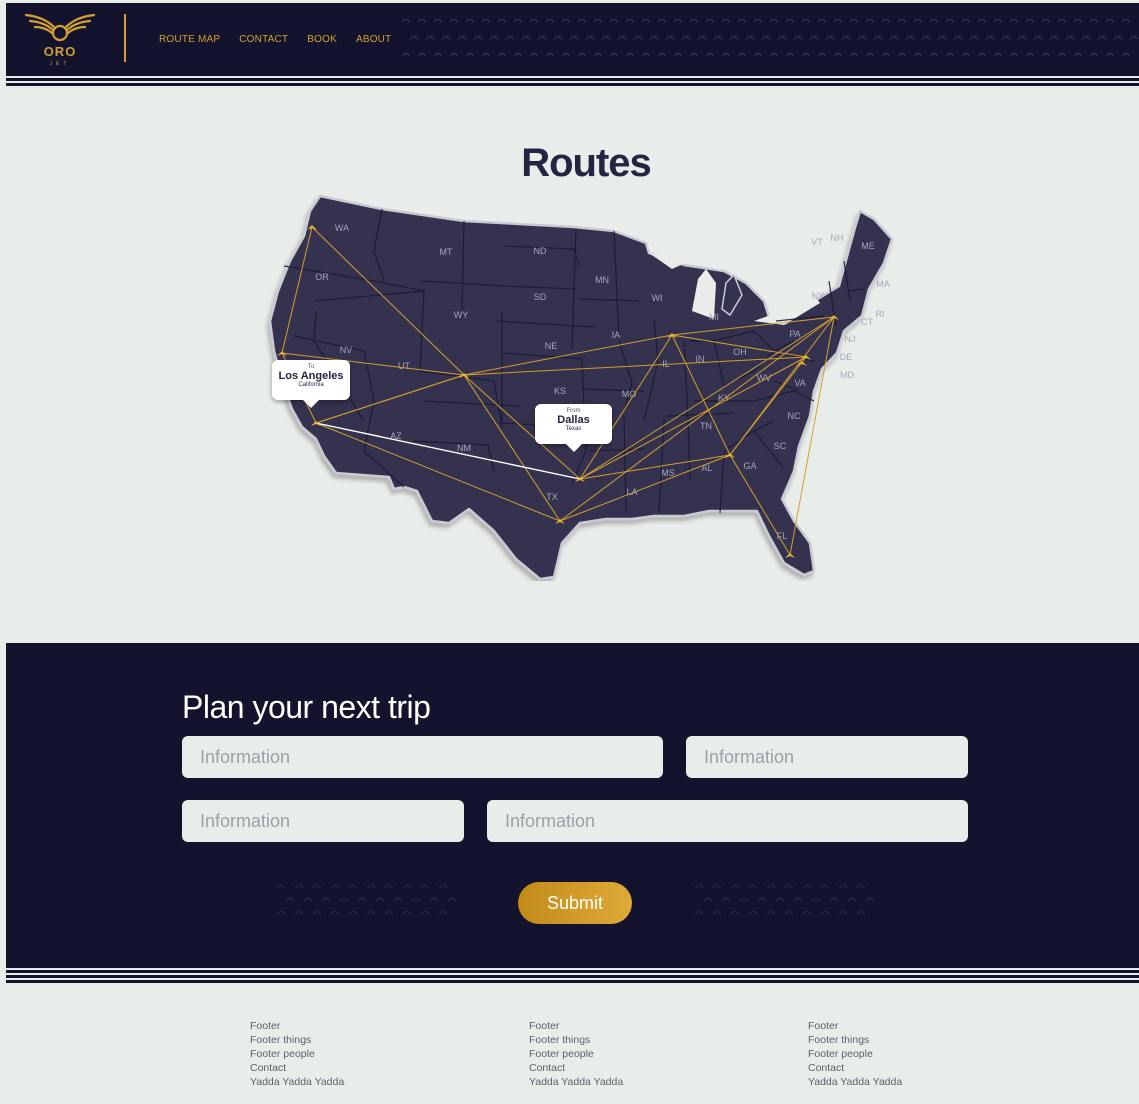 Image resolution: width=1139 pixels, height=1104 pixels. What do you see at coordinates (867, 322) in the screenshot?
I see `state-label: CT` at bounding box center [867, 322].